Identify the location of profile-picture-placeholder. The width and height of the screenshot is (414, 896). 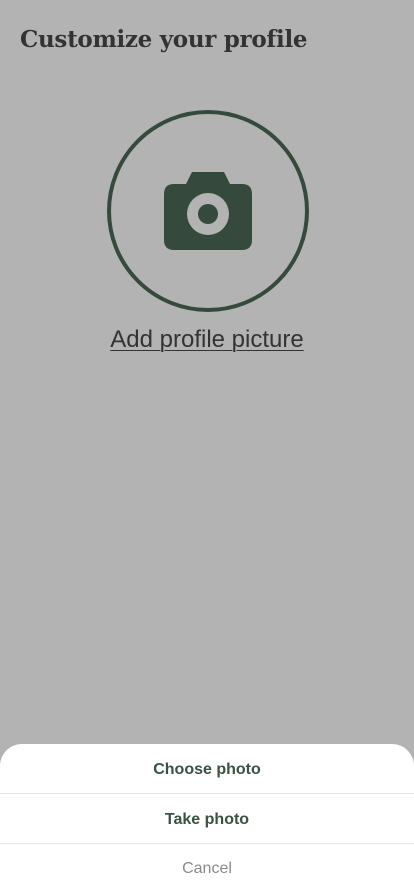
(208, 211).